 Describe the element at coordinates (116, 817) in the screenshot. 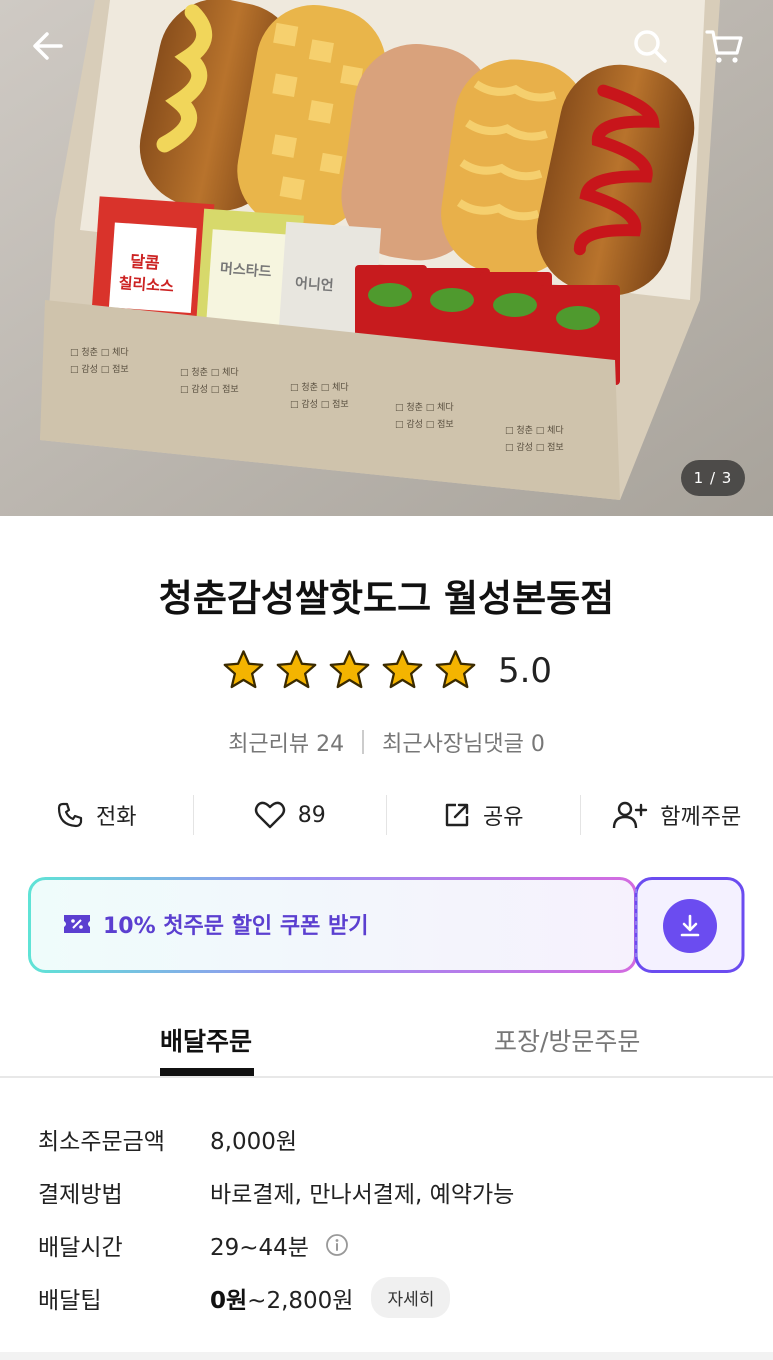

I see `call-label: 전화` at that location.